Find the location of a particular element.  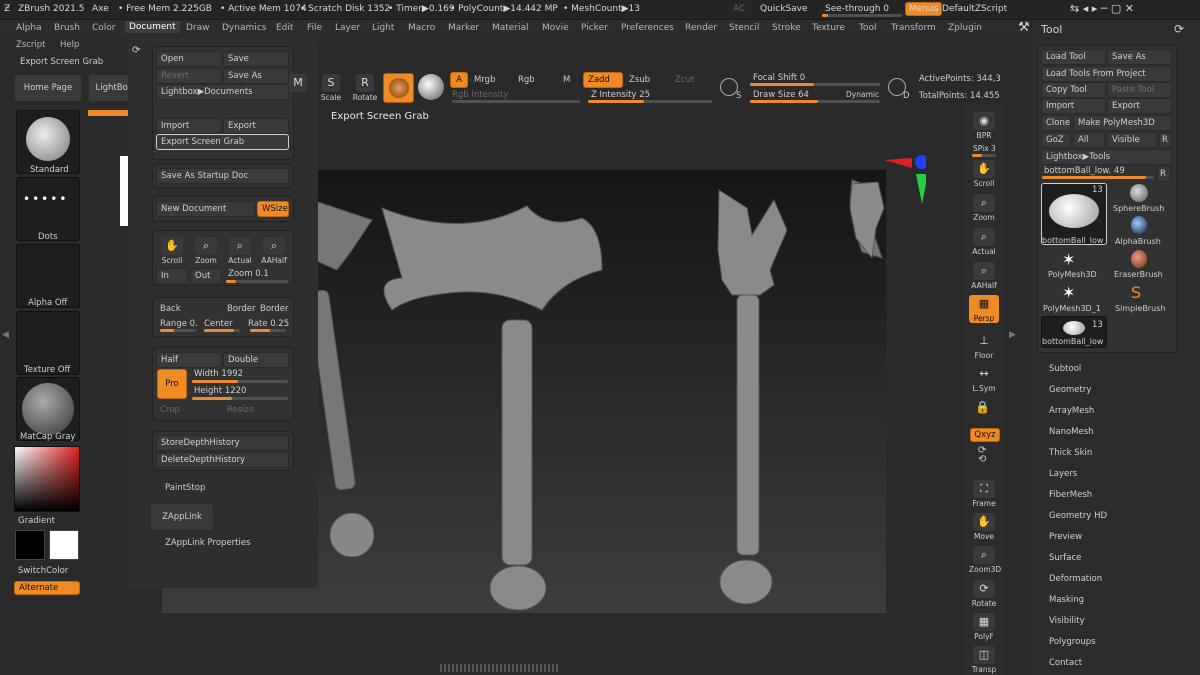

ac-toggle: AC is located at coordinates (739, 9).